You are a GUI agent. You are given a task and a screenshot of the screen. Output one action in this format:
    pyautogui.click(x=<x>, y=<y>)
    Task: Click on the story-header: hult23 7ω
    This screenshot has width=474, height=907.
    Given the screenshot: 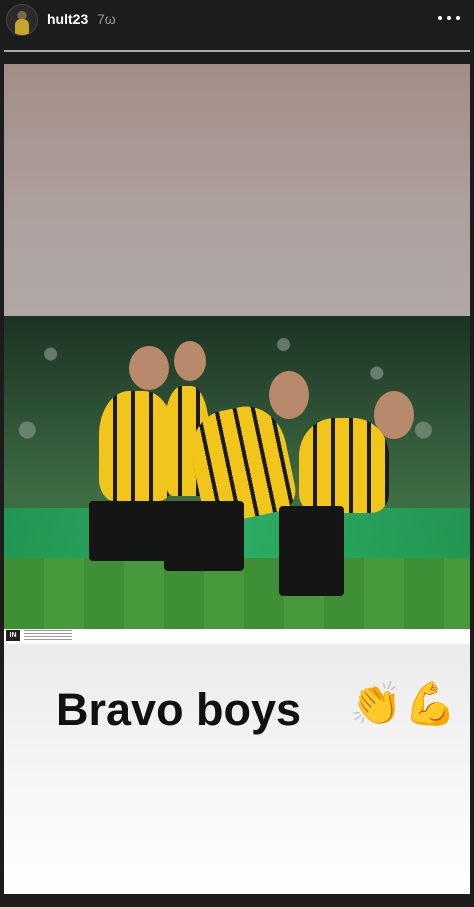 What is the action you would take?
    pyautogui.click(x=237, y=22)
    